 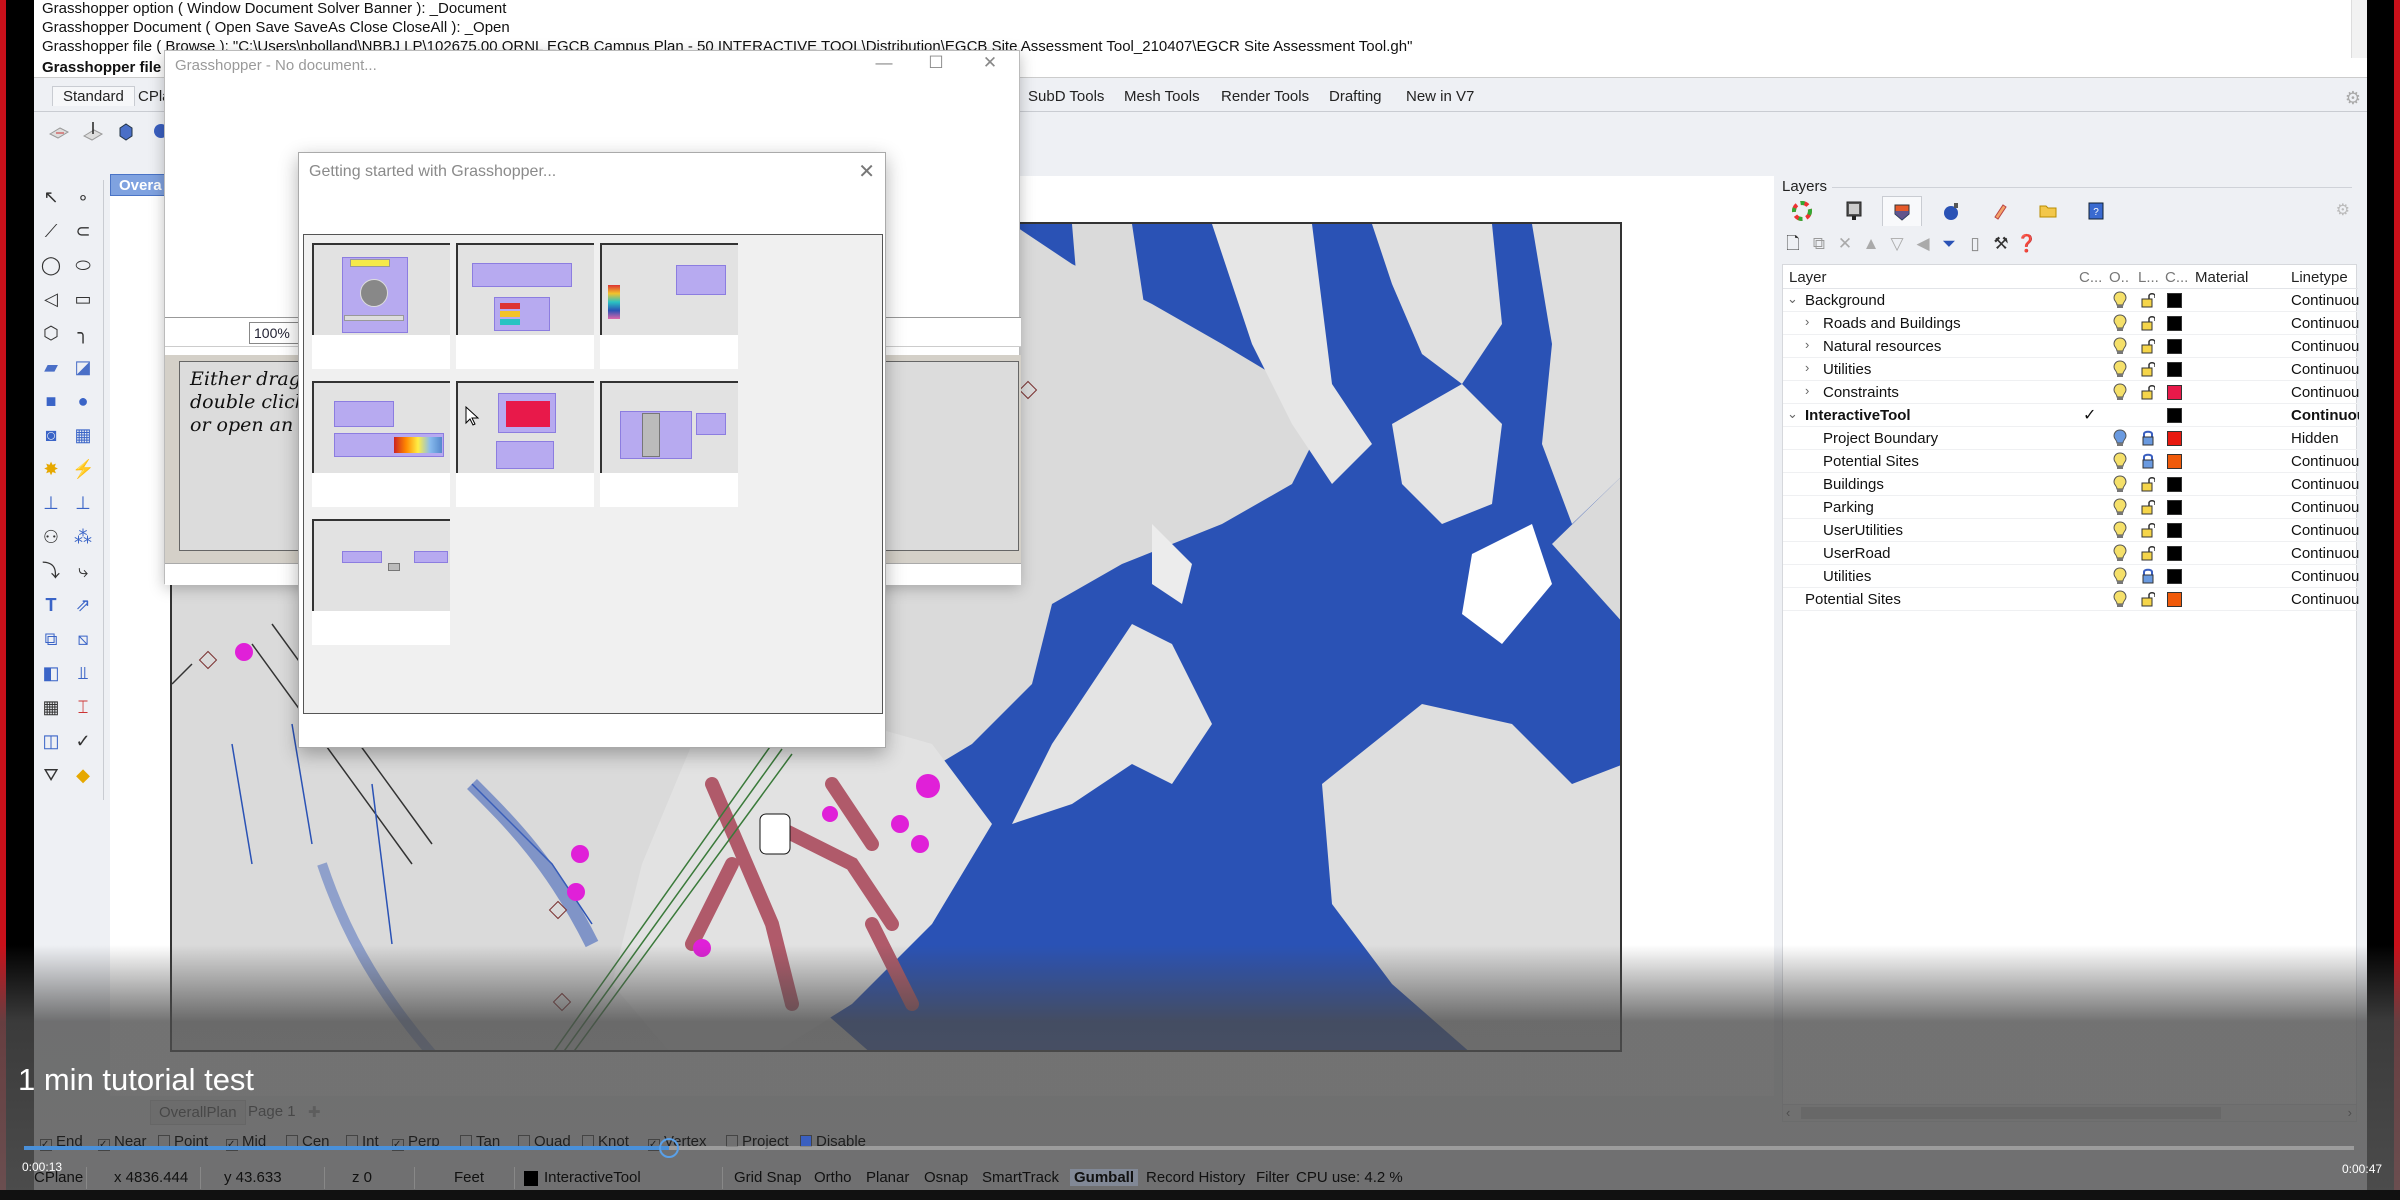 What do you see at coordinates (2071, 553) in the screenshot?
I see `layer-row: UserRoad Continuous` at bounding box center [2071, 553].